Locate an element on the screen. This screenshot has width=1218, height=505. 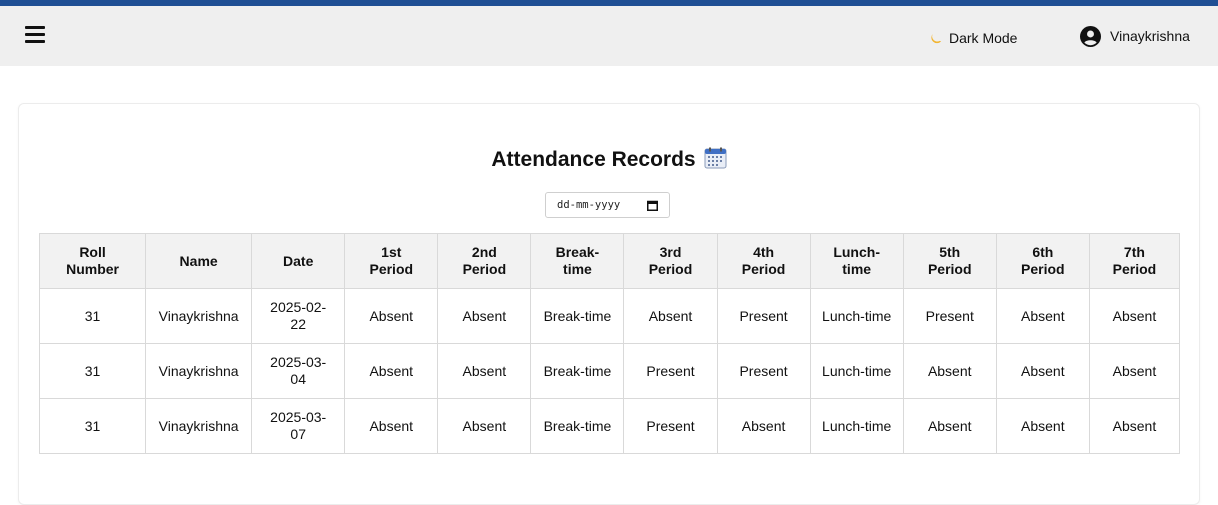
column-header: 1st Period is located at coordinates (391, 261).